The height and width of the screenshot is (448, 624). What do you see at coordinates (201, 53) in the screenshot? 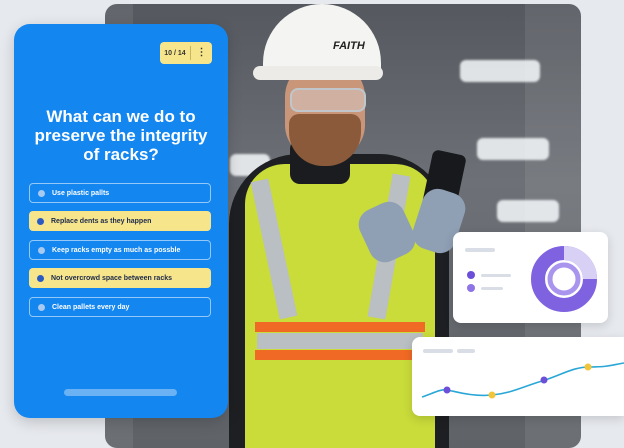
I see `kebab-menu-icon: ⋮` at bounding box center [201, 53].